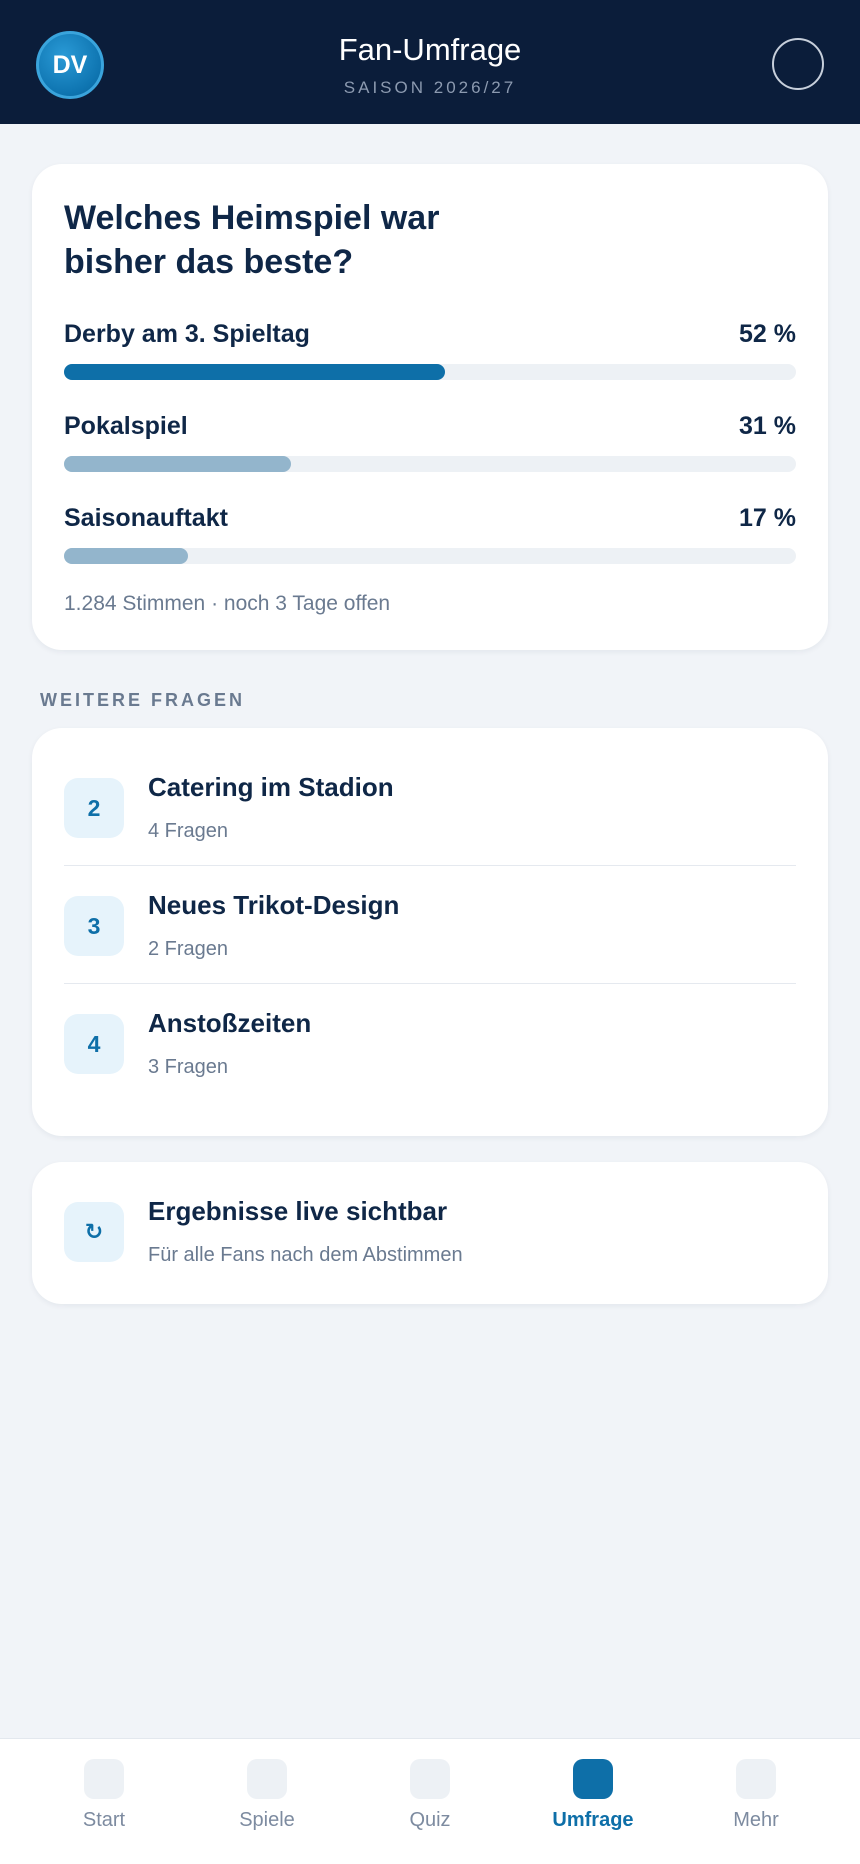  What do you see at coordinates (230, 1023) in the screenshot?
I see `list-item-title: Anstoßzeiten` at bounding box center [230, 1023].